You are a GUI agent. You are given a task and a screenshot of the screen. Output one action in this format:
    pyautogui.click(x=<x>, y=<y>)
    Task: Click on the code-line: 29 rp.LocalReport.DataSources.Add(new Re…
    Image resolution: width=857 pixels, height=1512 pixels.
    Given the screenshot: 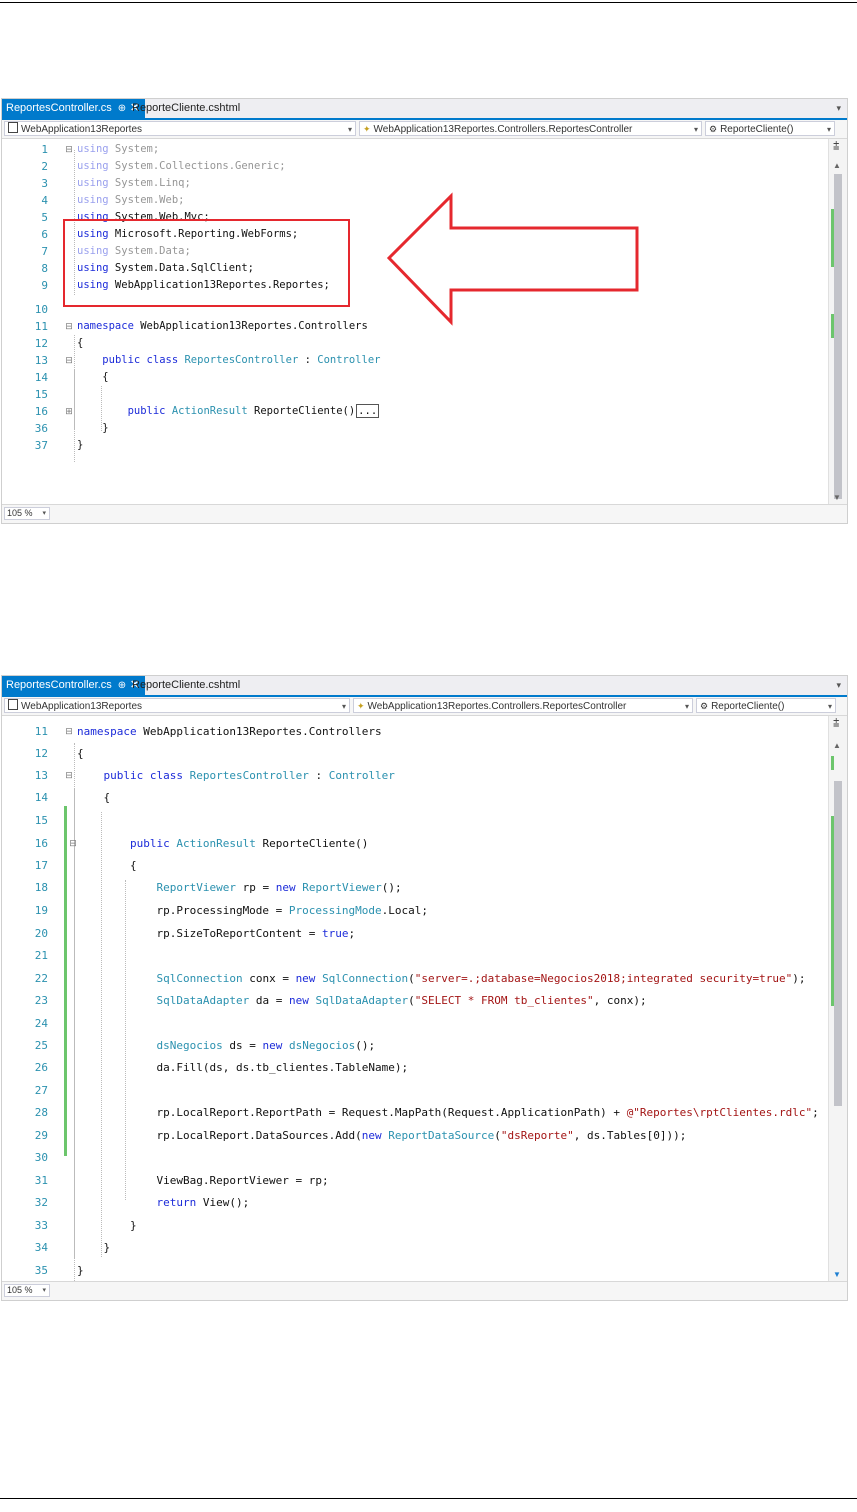 What is the action you would take?
    pyautogui.click(x=360, y=1135)
    